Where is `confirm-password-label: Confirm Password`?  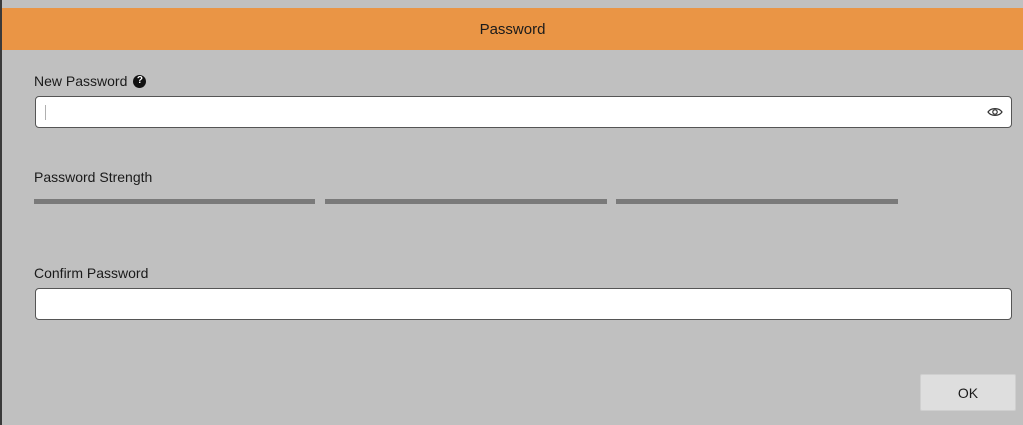
confirm-password-label: Confirm Password is located at coordinates (91, 273).